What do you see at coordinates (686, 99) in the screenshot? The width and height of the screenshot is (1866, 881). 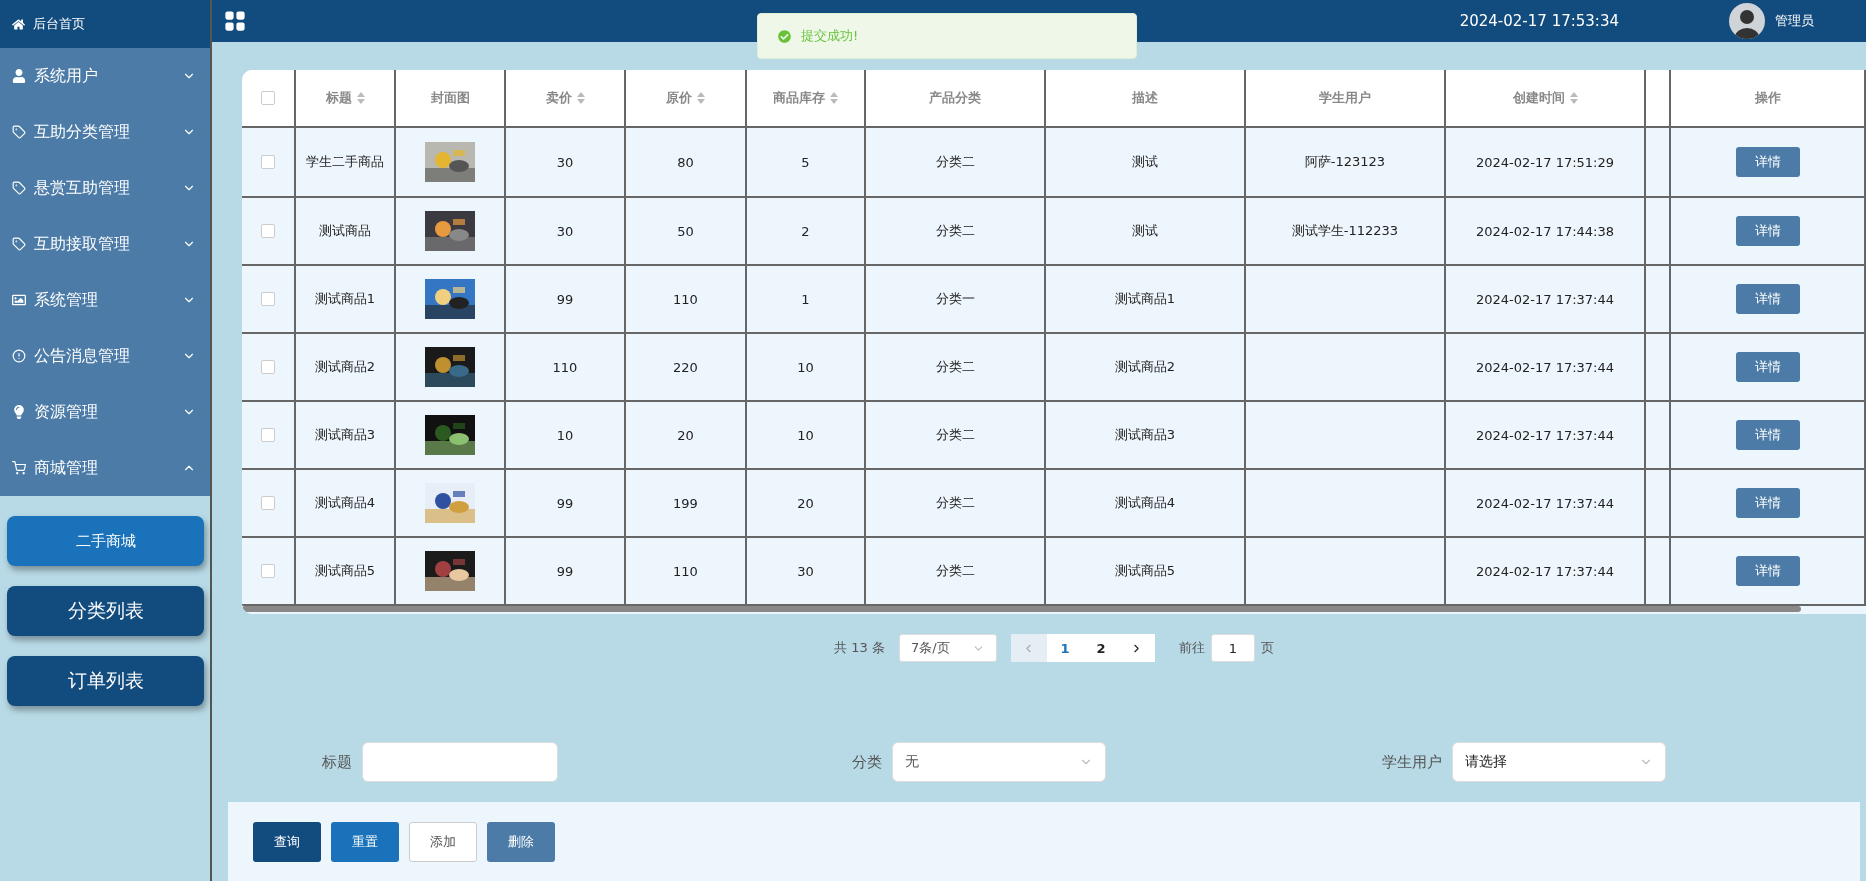 I see `column-header: 原价` at bounding box center [686, 99].